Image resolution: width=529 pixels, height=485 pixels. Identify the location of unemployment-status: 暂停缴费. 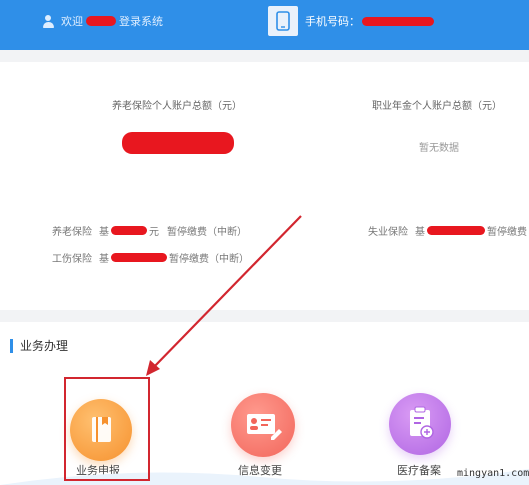
(507, 232).